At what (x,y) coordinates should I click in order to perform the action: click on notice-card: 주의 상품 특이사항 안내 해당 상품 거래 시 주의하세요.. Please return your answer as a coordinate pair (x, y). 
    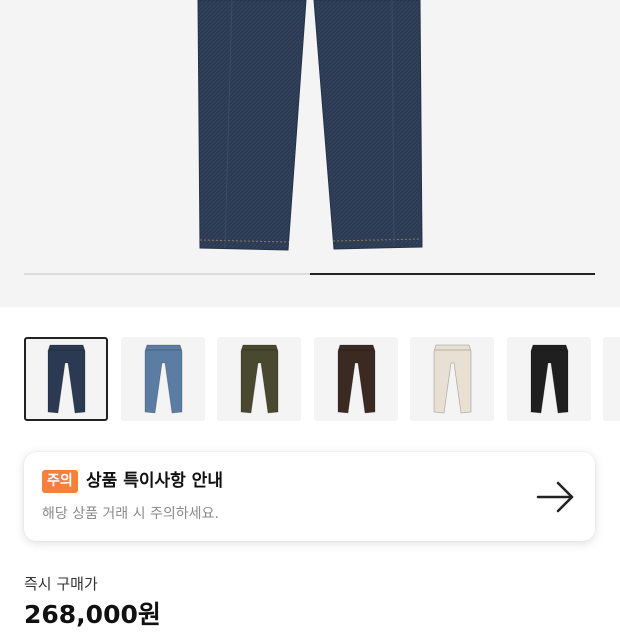
    Looking at the image, I should click on (309, 496).